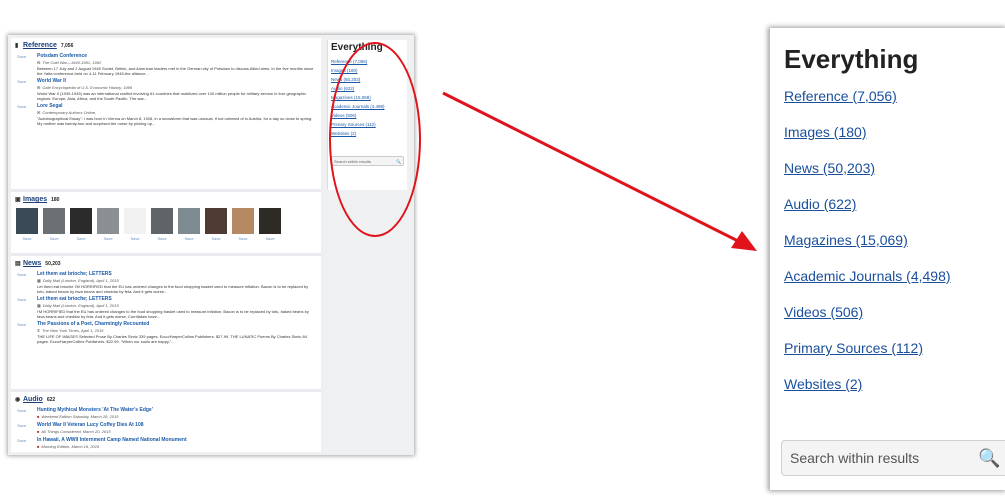  I want to click on facet-item-primary-sources: Primary Sources (112), so click(894, 356).